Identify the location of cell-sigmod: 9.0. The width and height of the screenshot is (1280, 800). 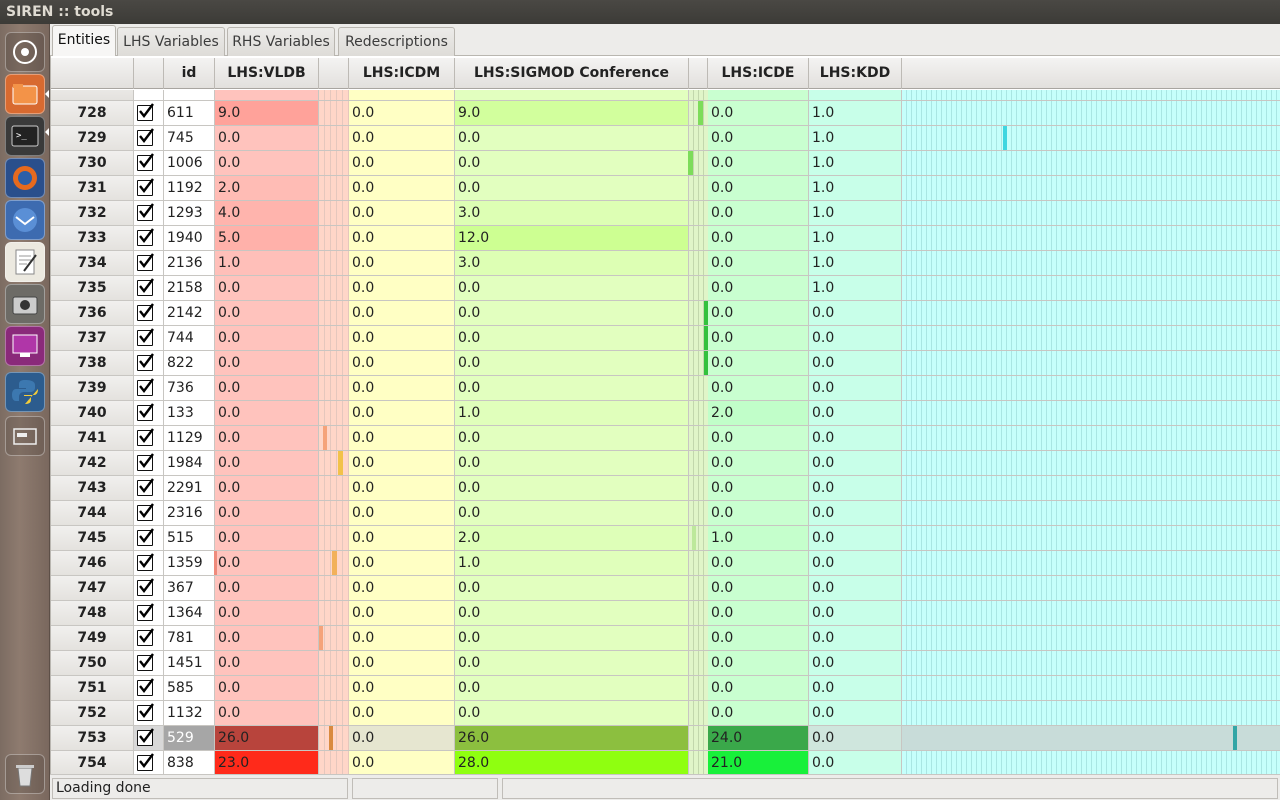
(572, 113).